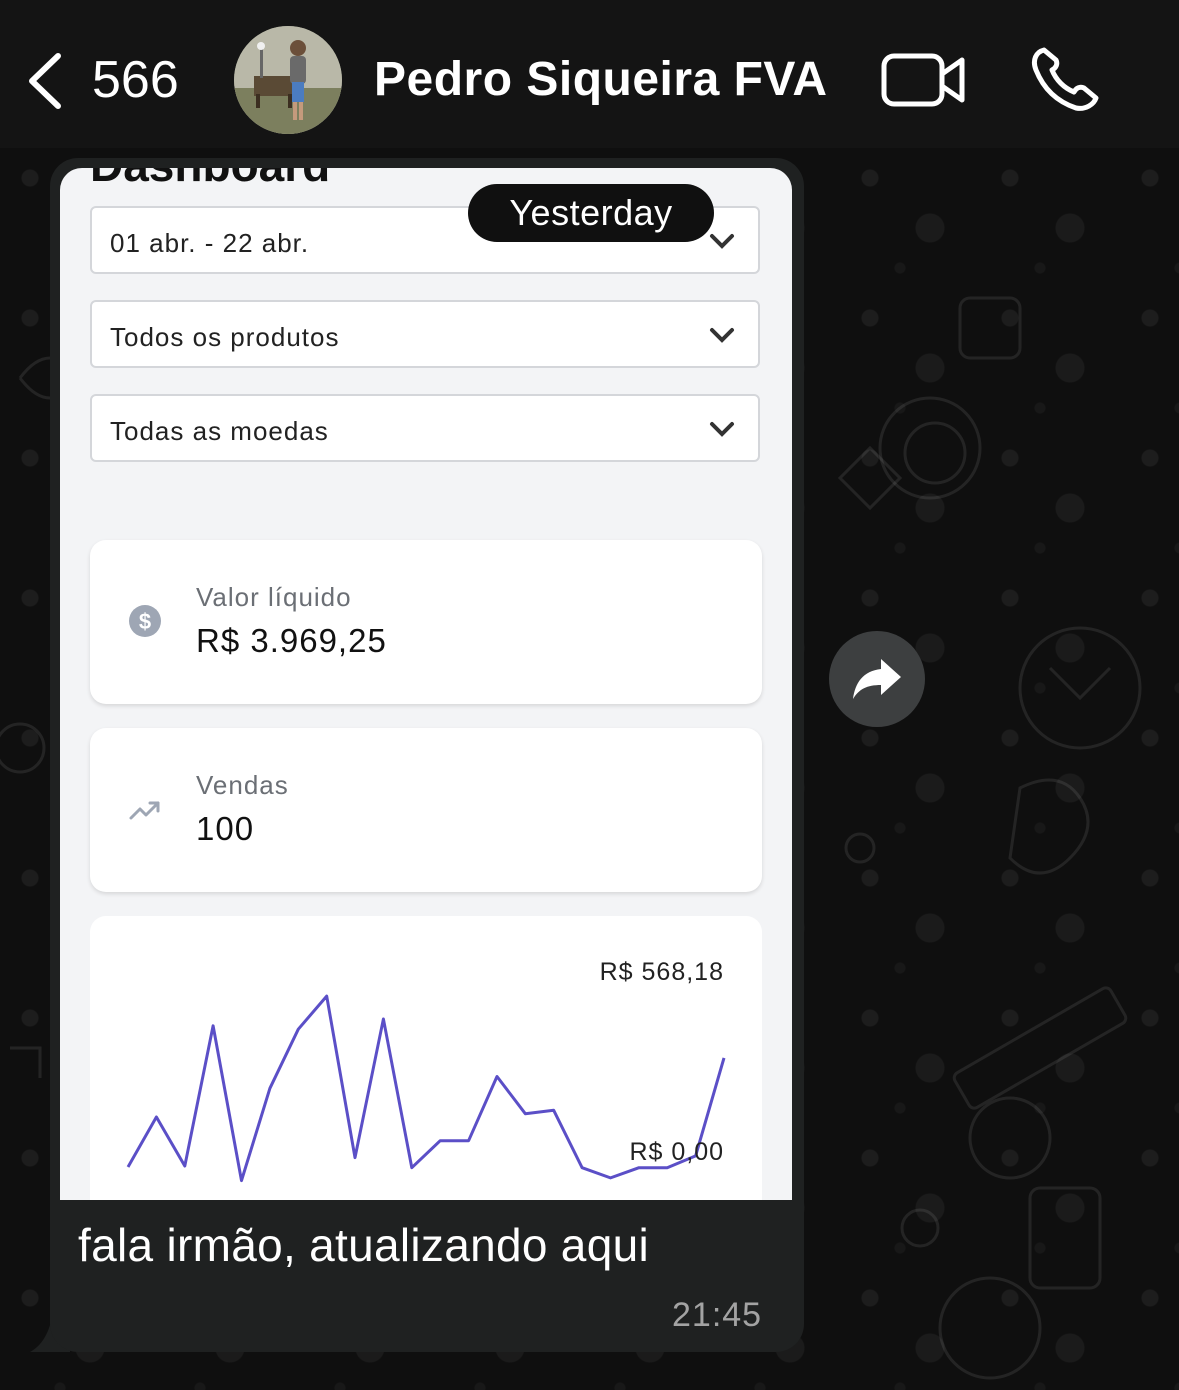 The height and width of the screenshot is (1390, 1179). What do you see at coordinates (135, 80) in the screenshot?
I see `unread-count: 566` at bounding box center [135, 80].